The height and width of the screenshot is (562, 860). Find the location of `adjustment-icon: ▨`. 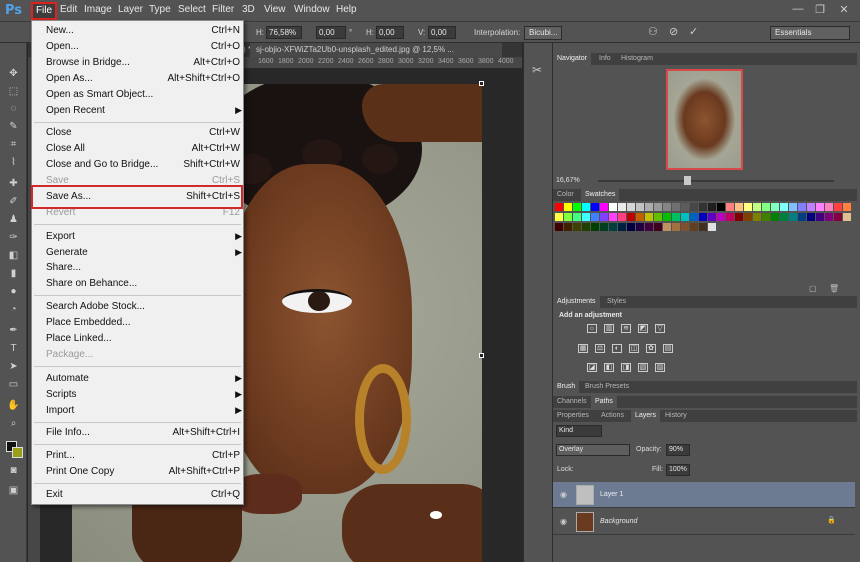

adjustment-icon: ▨ is located at coordinates (660, 367).